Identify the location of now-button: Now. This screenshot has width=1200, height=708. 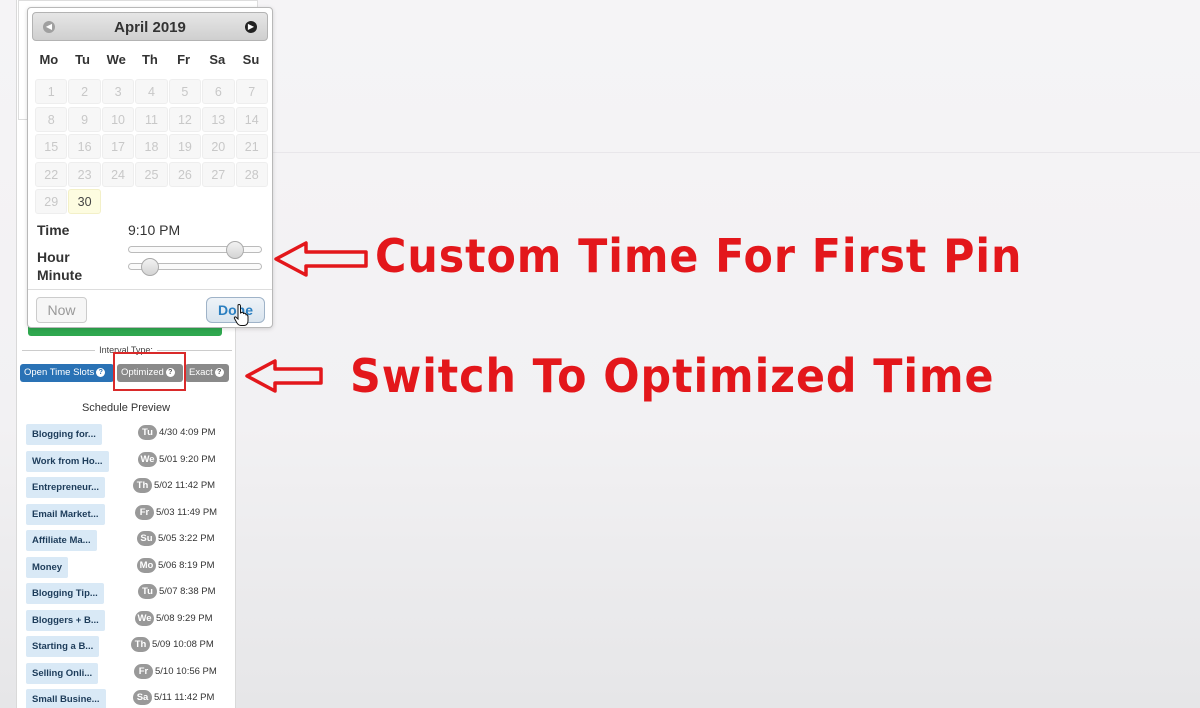
(61, 310).